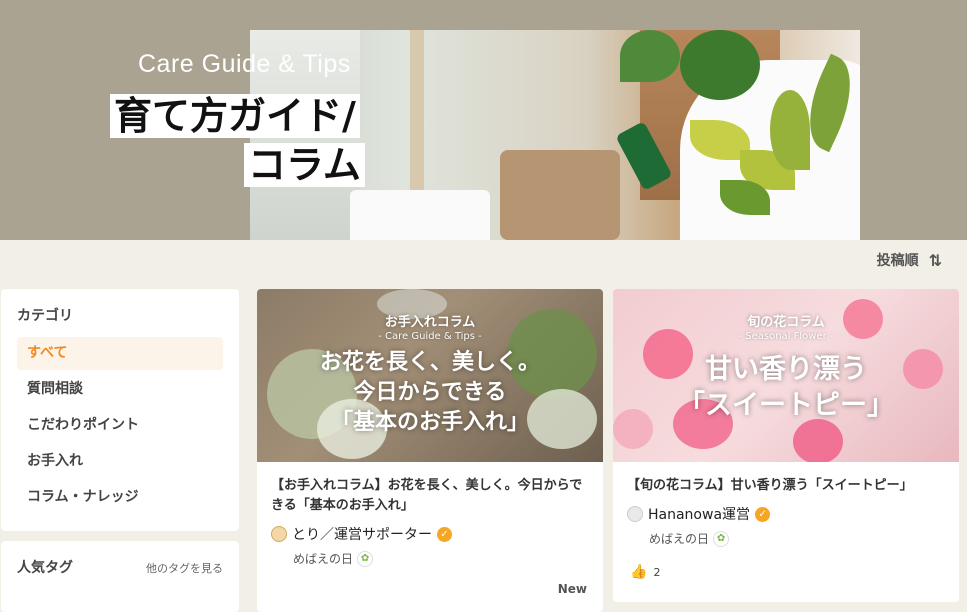 The image size is (967, 612). I want to click on category-item-care: お手入れ, so click(120, 461).